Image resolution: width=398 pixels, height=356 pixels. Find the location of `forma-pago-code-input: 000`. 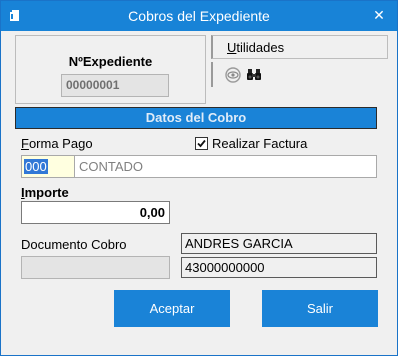

forma-pago-code-input: 000 is located at coordinates (48, 166).